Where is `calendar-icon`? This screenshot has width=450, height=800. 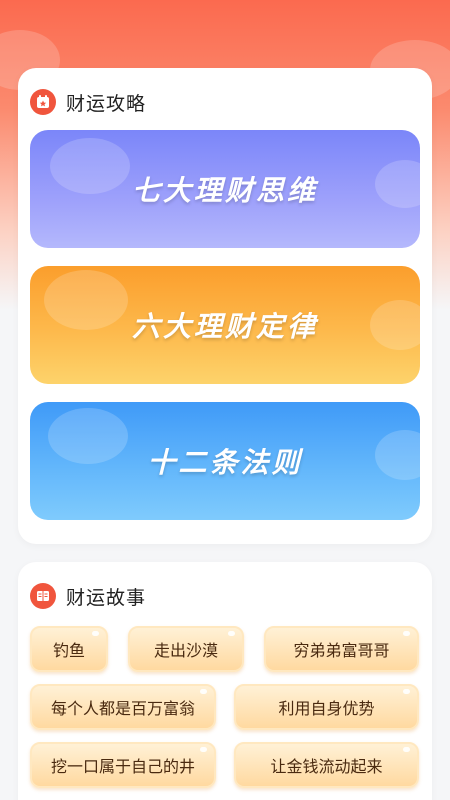
calendar-icon is located at coordinates (43, 102).